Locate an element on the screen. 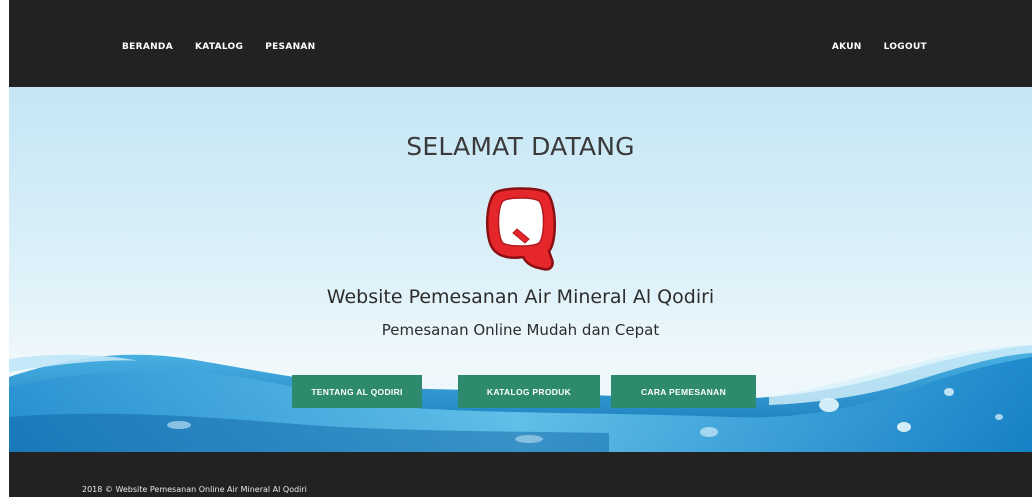 Image resolution: width=1032 pixels, height=497 pixels. nav-link-pesanan: PESANAN is located at coordinates (290, 47).